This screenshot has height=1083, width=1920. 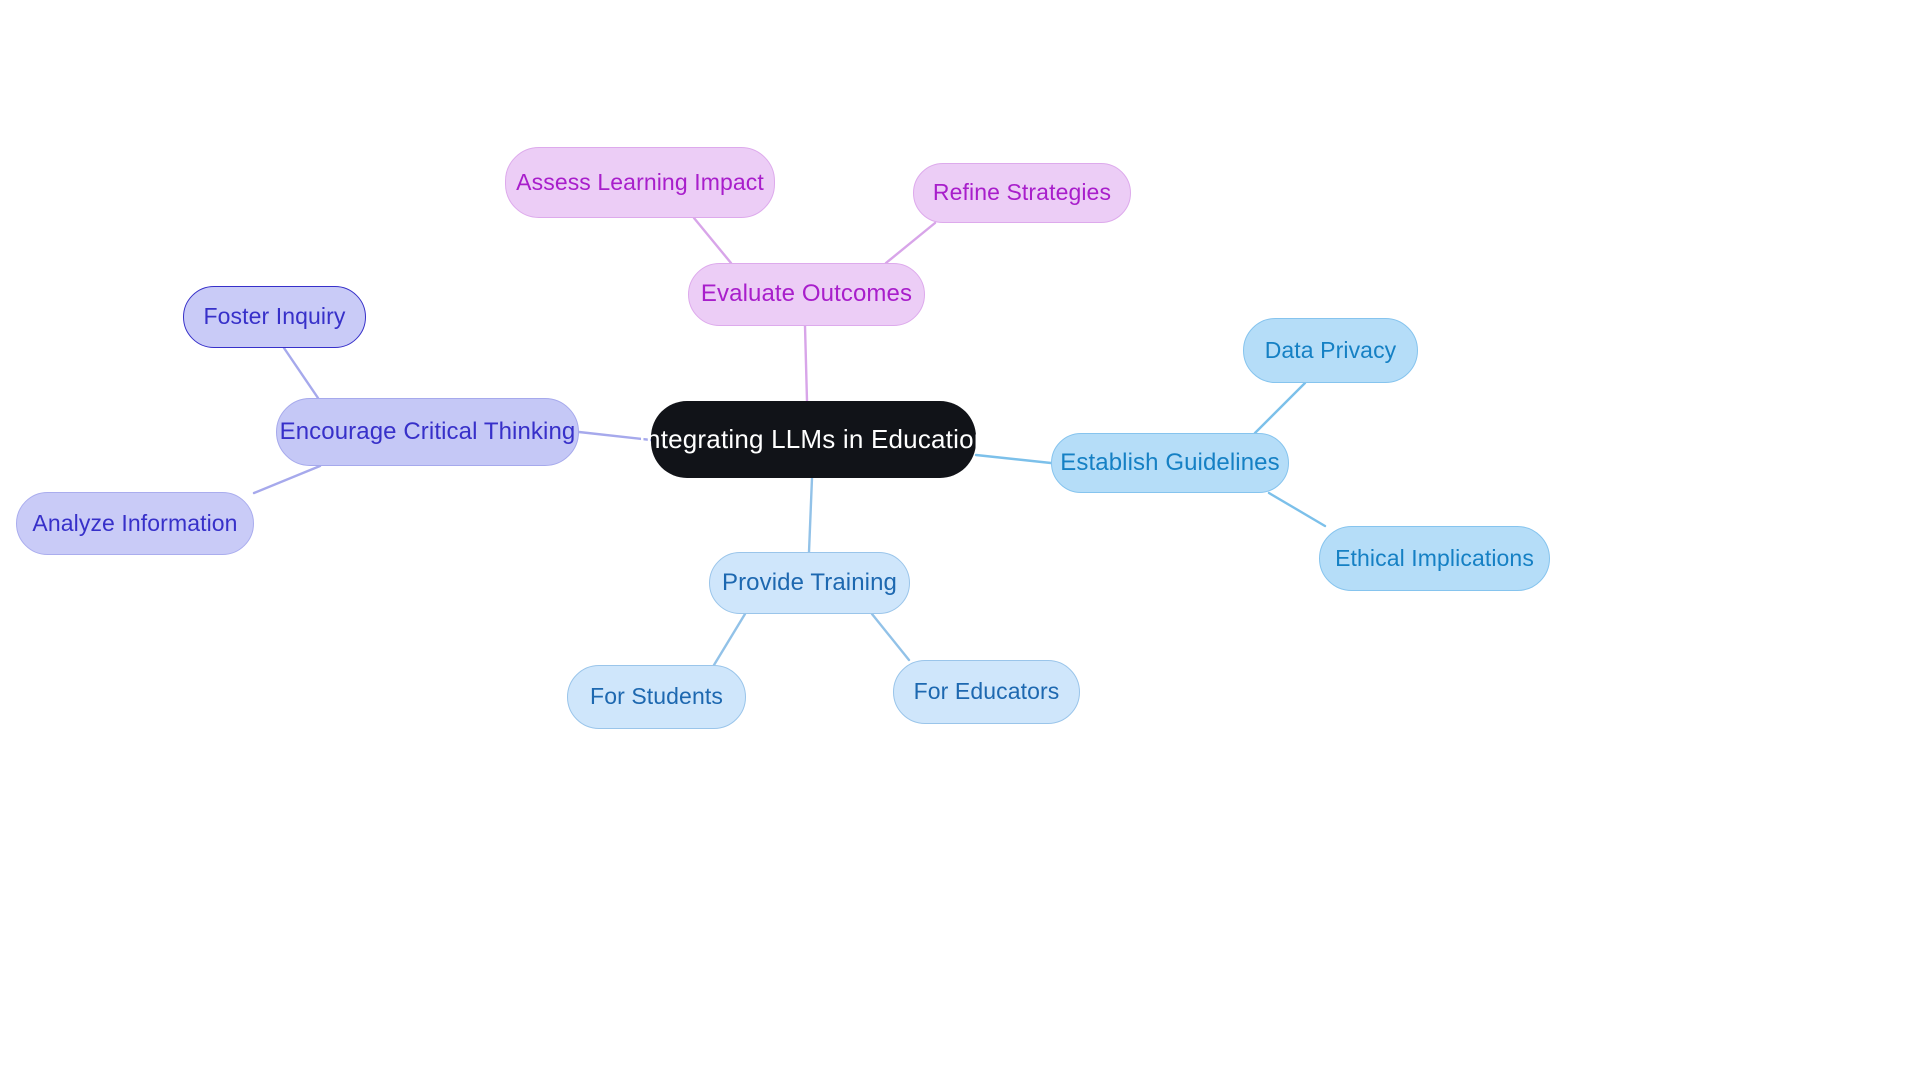 What do you see at coordinates (806, 363) in the screenshot?
I see `edge-root-evaluate` at bounding box center [806, 363].